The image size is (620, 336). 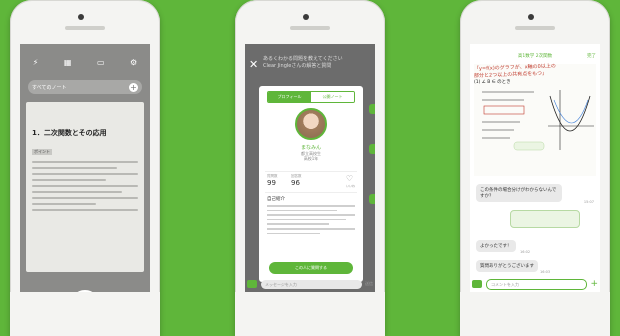 What do you see at coordinates (332, 97) in the screenshot?
I see `tab-public-notes: 公開ノート` at bounding box center [332, 97].